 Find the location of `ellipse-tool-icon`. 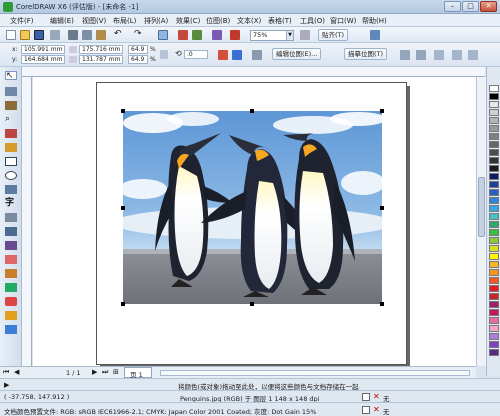

ellipse-tool-icon is located at coordinates (11, 175).